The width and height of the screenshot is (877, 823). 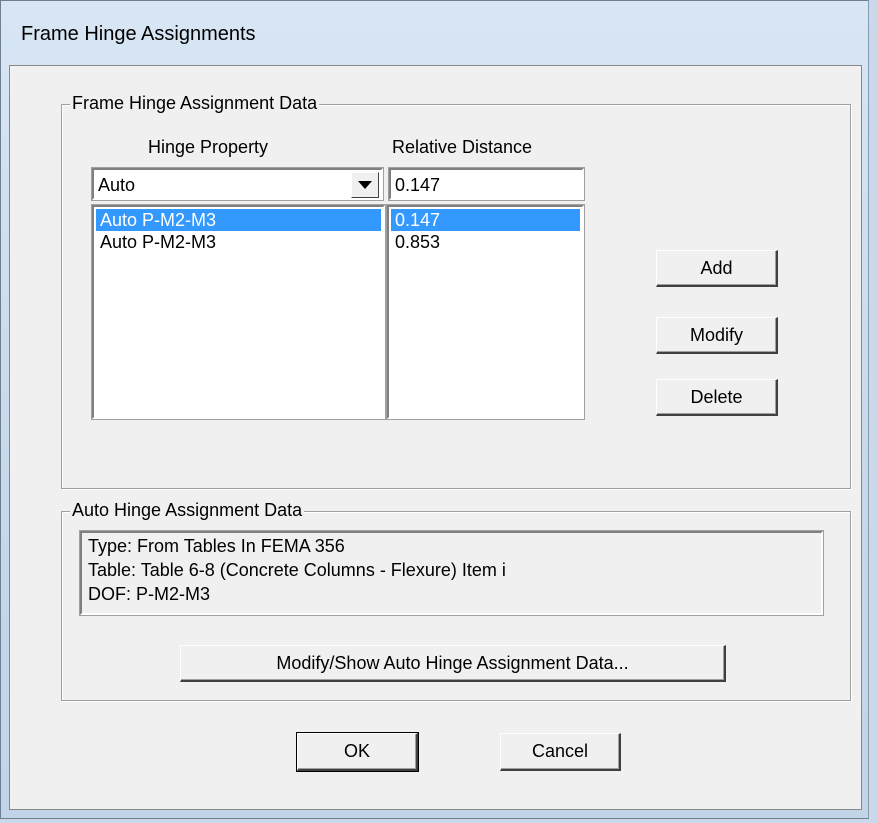 I want to click on relative-distance-input: 0.147, so click(x=486, y=184).